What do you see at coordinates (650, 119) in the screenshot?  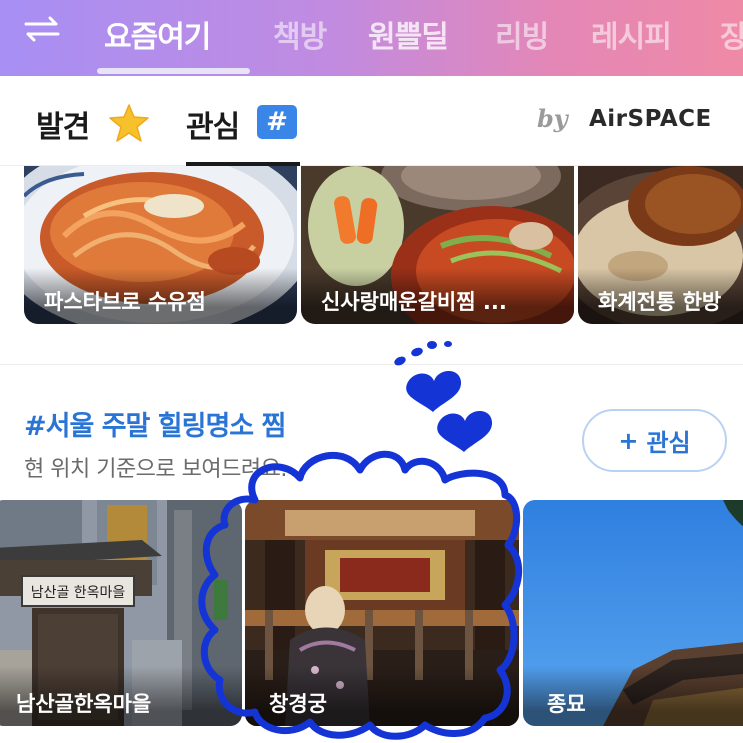 I see `brand-logo: AirSPACE` at bounding box center [650, 119].